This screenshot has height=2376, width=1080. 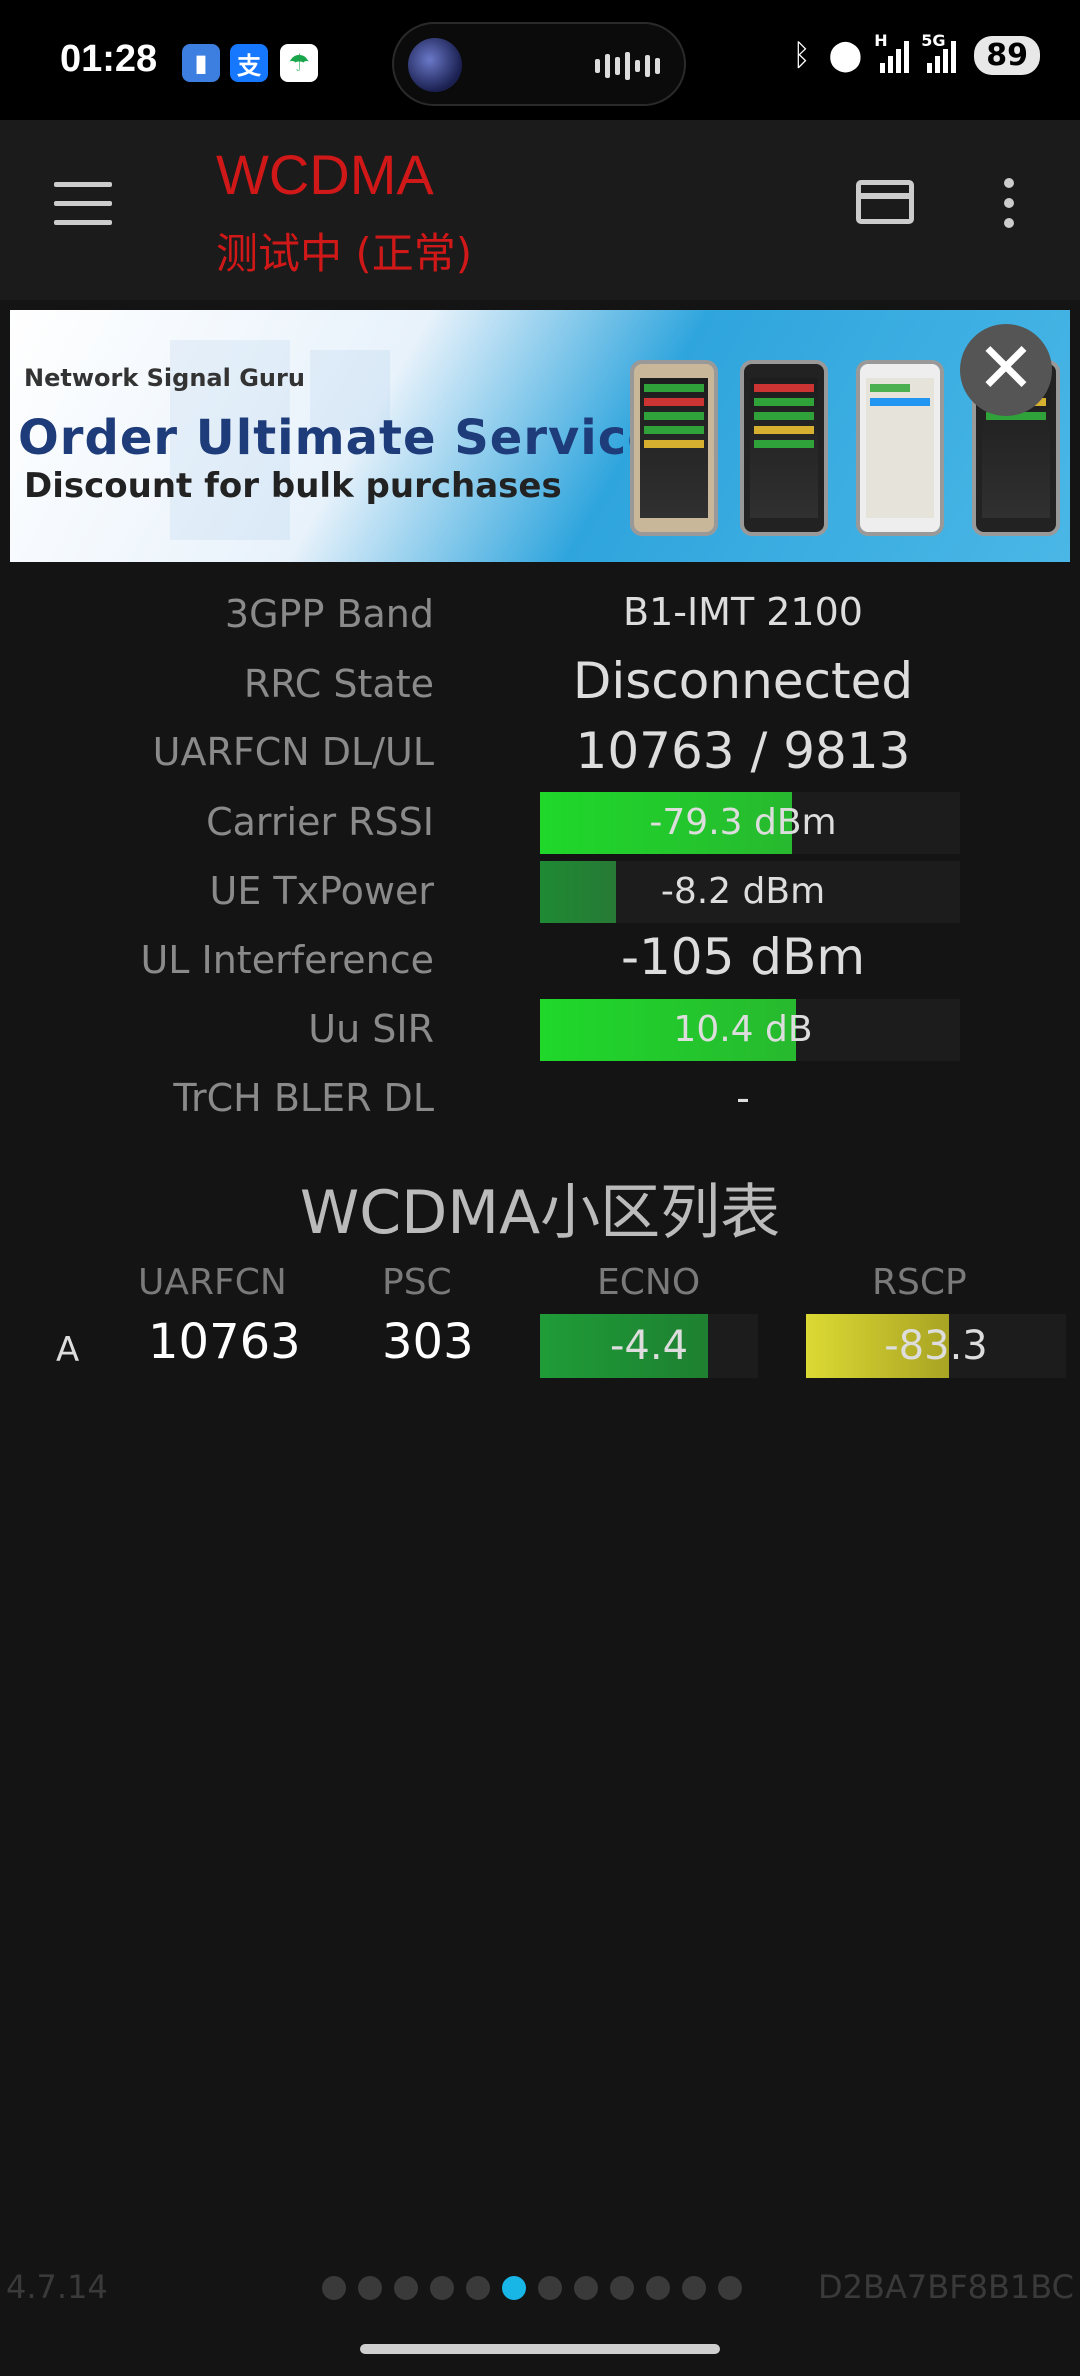 What do you see at coordinates (435, 65) in the screenshot?
I see `media-artwork-icon` at bounding box center [435, 65].